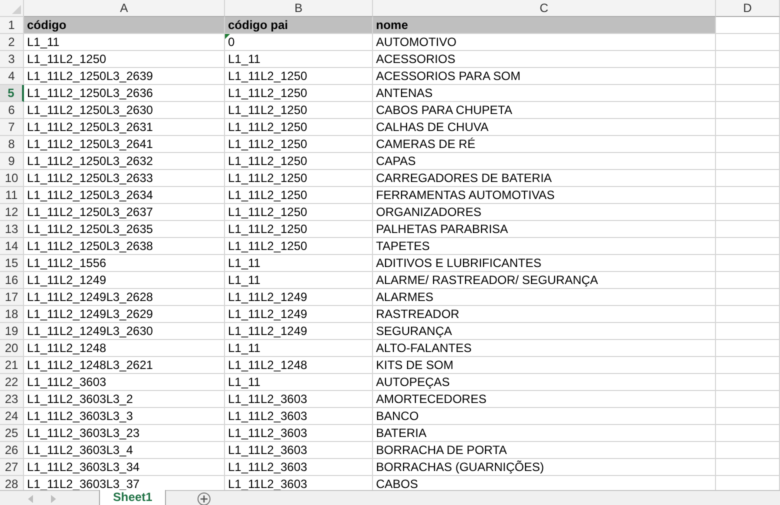 The image size is (780, 505). What do you see at coordinates (12, 331) in the screenshot?
I see `row-header: 19` at bounding box center [12, 331].